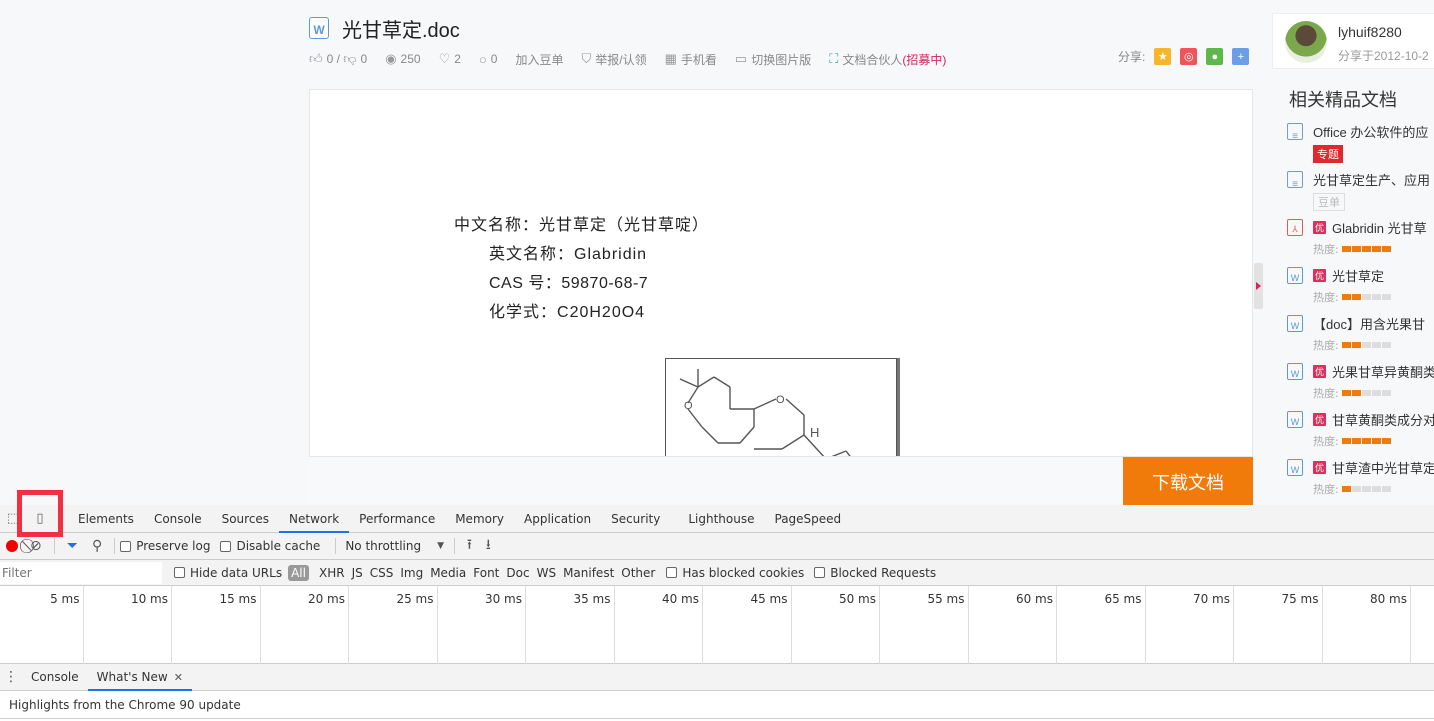 Image resolution: width=1434 pixels, height=721 pixels. I want to click on qrcode-icon: ▦, so click(670, 58).